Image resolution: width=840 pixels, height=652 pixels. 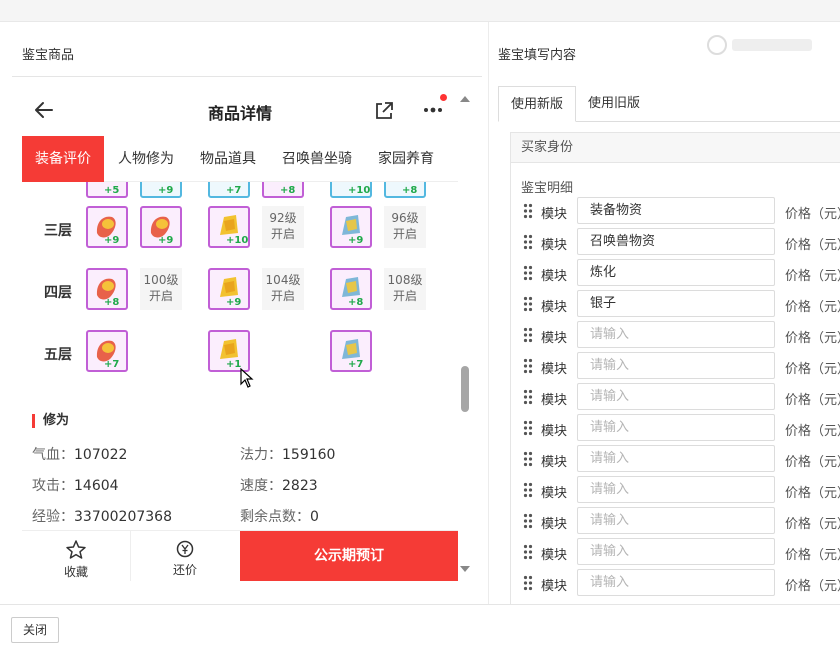 What do you see at coordinates (433, 109) in the screenshot?
I see `more-icon` at bounding box center [433, 109].